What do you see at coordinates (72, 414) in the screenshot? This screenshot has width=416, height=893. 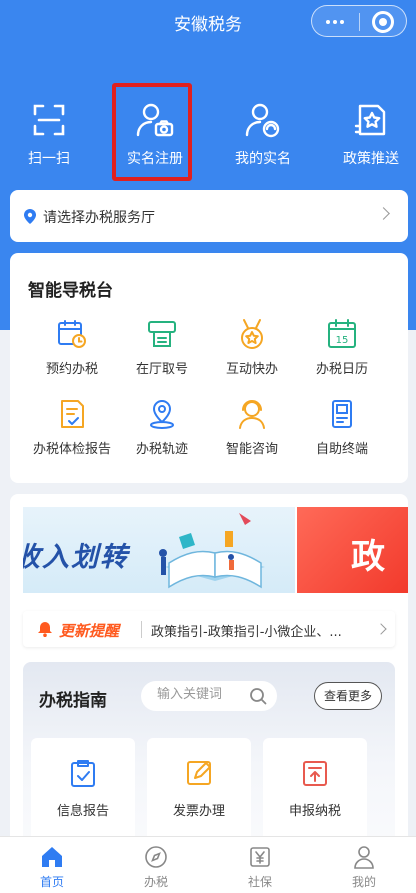 I see `report-check-icon` at bounding box center [72, 414].